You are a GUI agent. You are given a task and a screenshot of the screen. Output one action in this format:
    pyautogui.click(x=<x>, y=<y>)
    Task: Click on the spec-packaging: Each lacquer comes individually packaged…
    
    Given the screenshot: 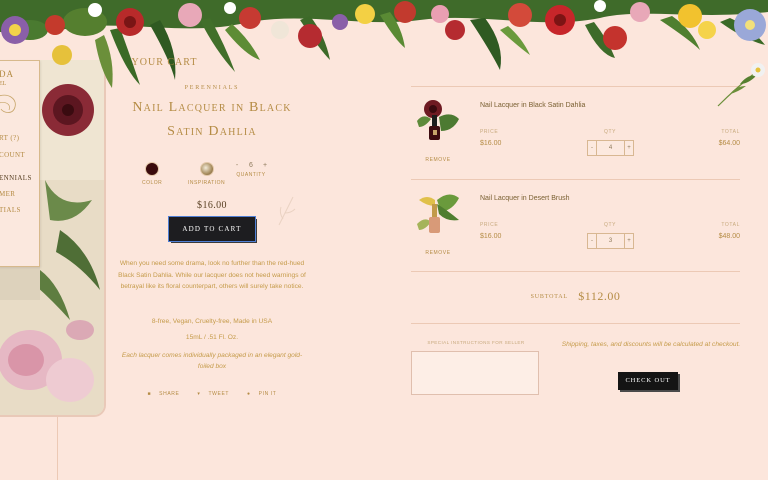 What is the action you would take?
    pyautogui.click(x=212, y=361)
    